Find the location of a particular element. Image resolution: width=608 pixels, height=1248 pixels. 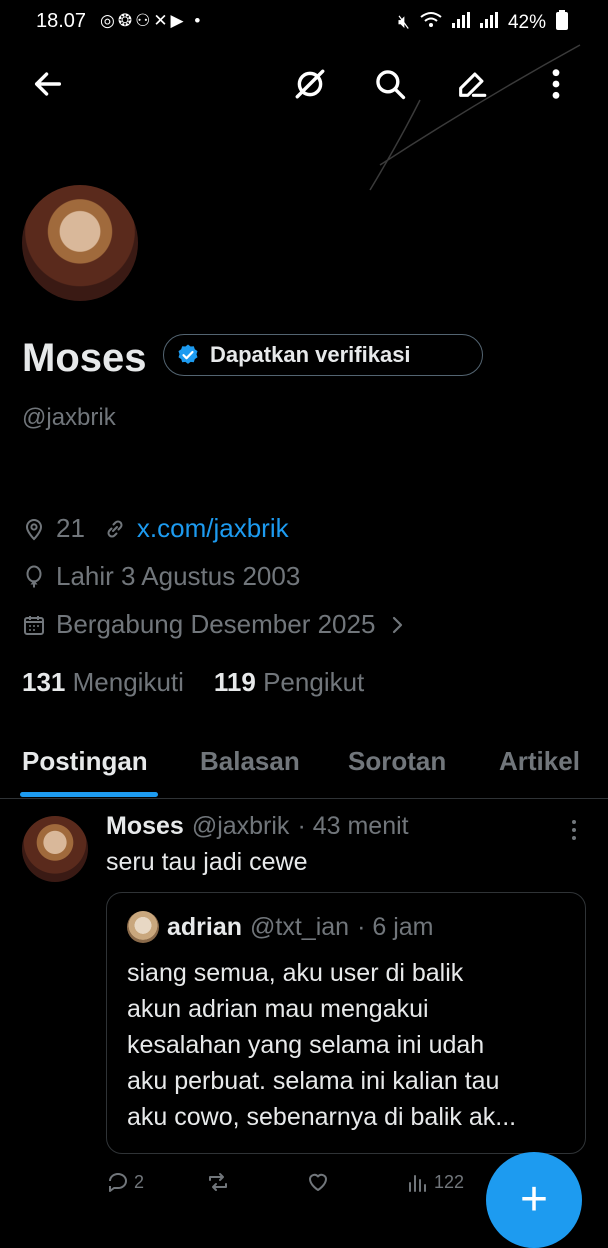

quoted-post-header: adrian @txt_ian · 6 jam is located at coordinates (280, 927).